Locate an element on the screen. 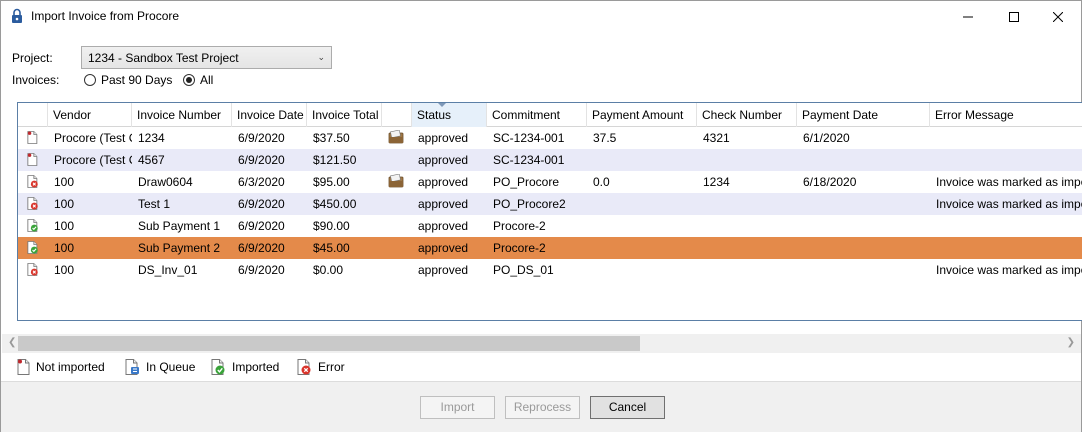 The width and height of the screenshot is (1082, 432). project-dropdown: 1234 - Sandbox Test Project ⌄ is located at coordinates (206, 57).